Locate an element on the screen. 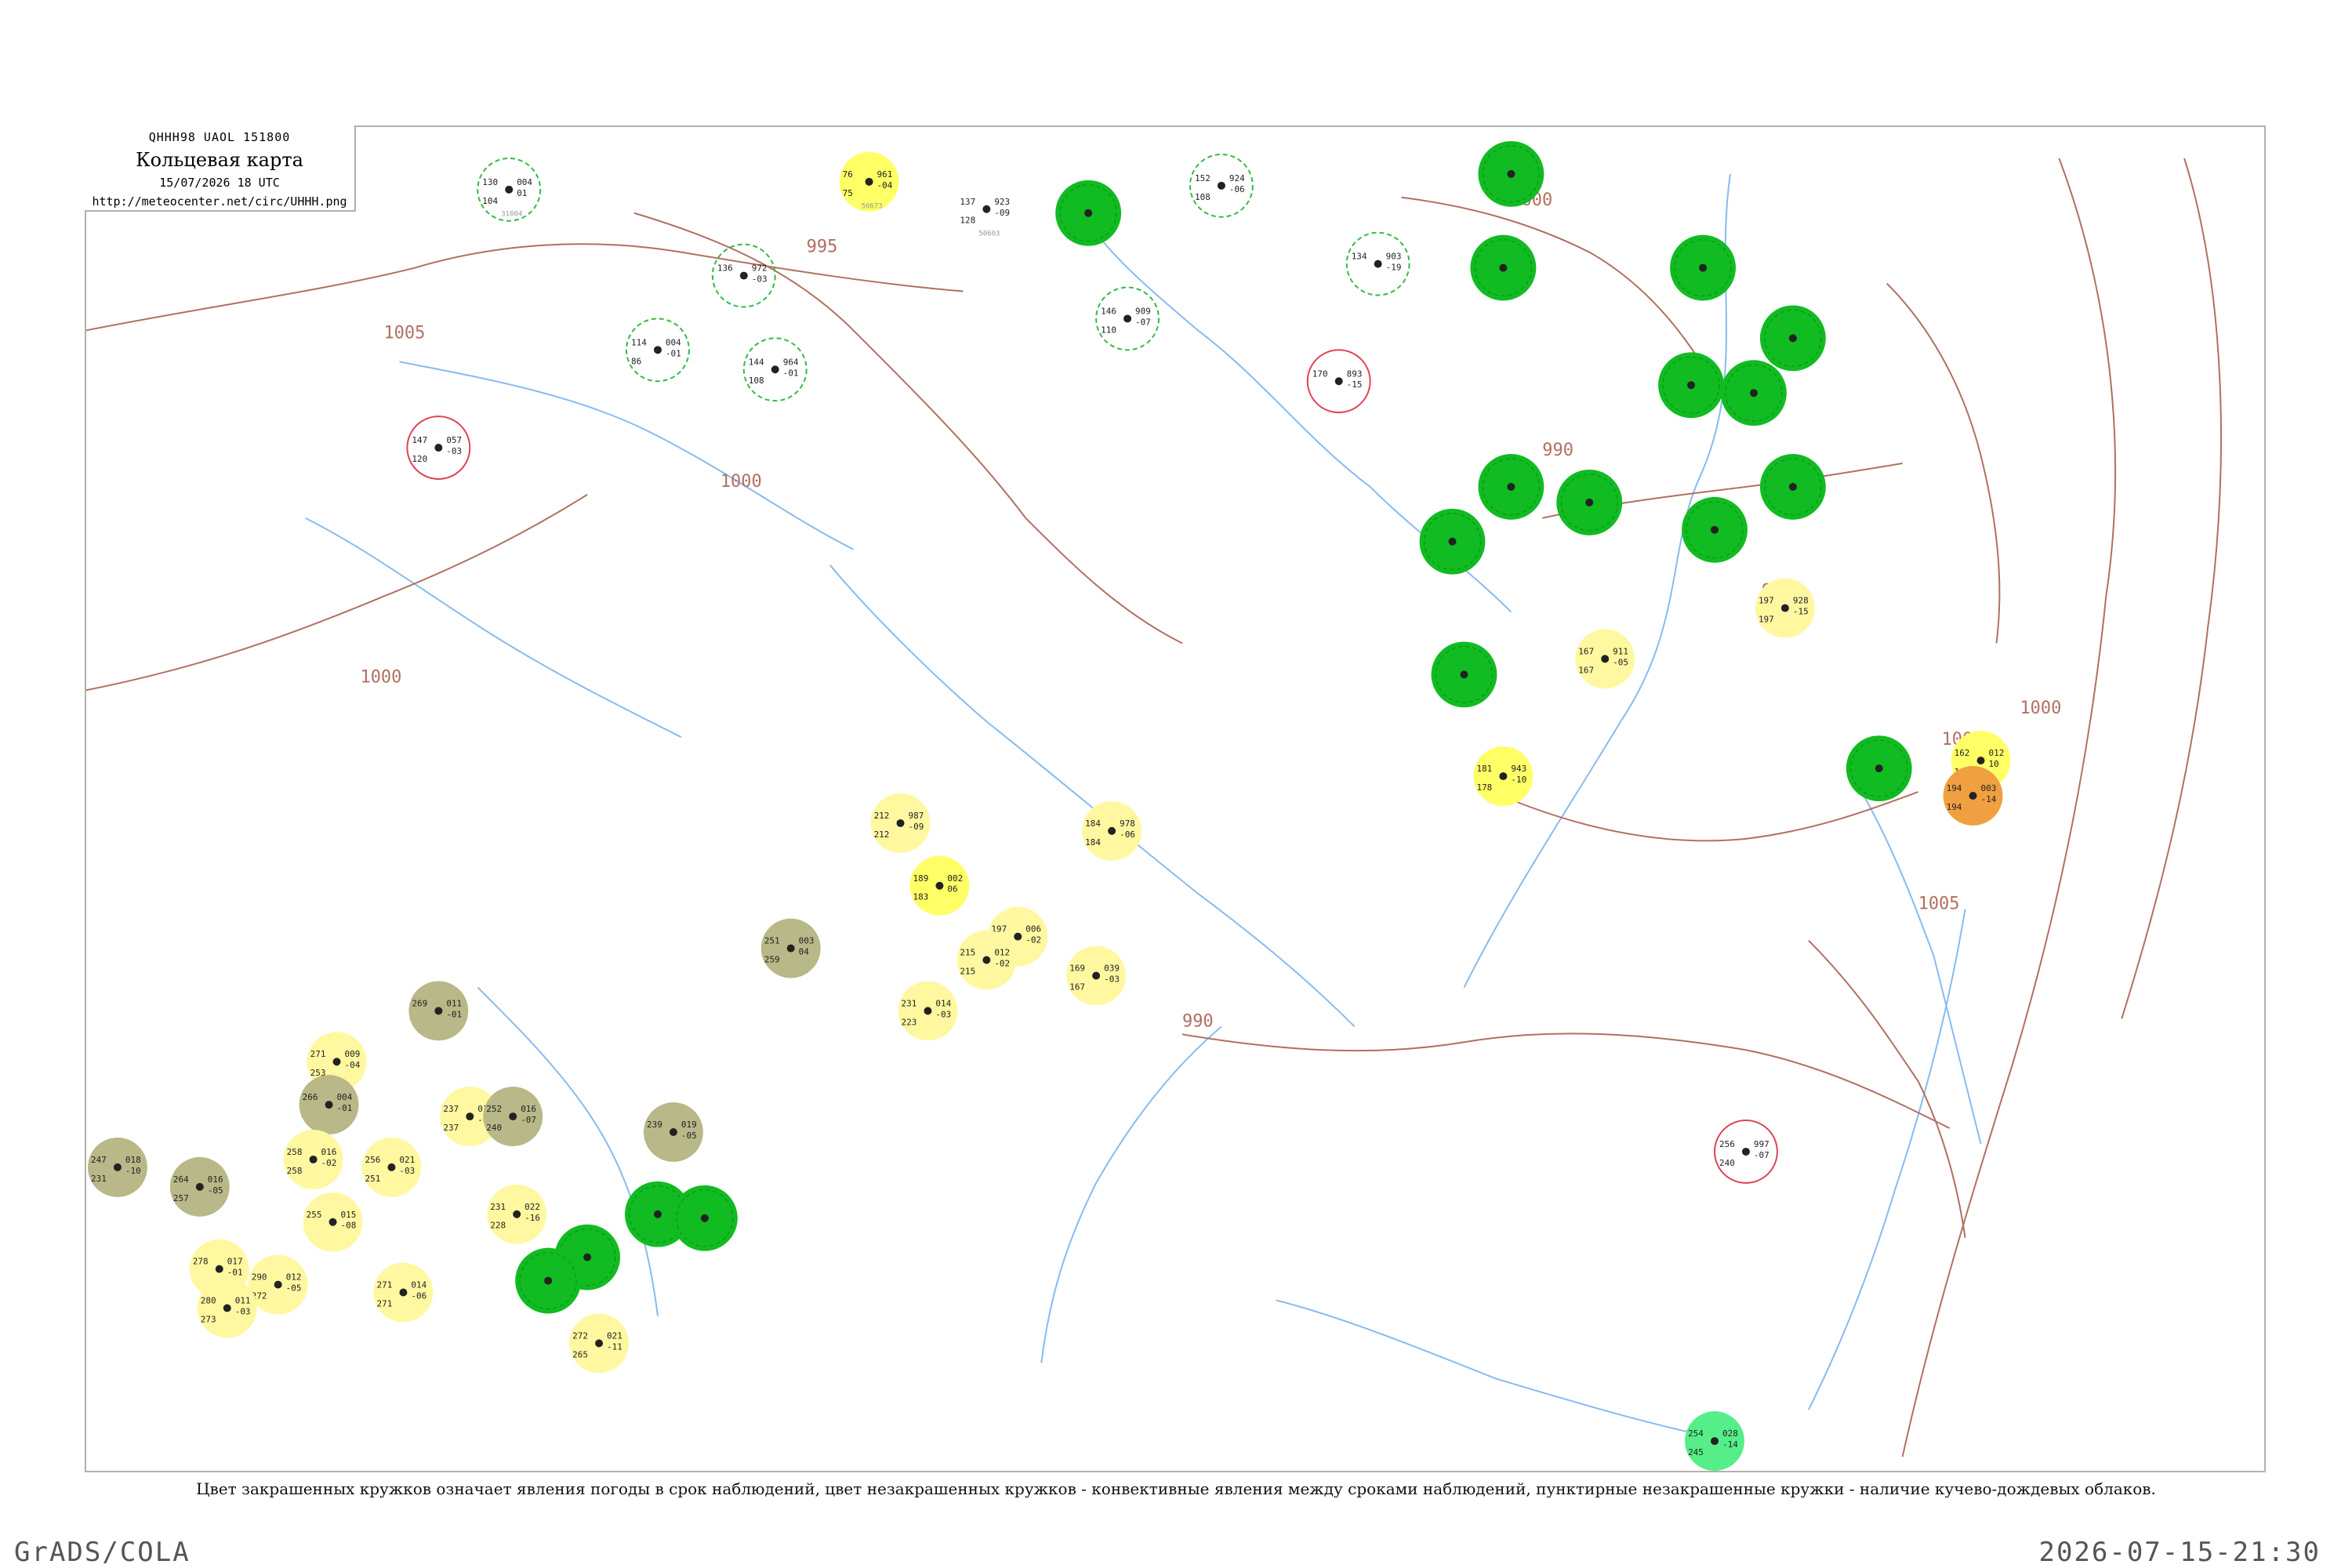 The image size is (2352, 1568). station-marker: 266 004-01 is located at coordinates (329, 1105).